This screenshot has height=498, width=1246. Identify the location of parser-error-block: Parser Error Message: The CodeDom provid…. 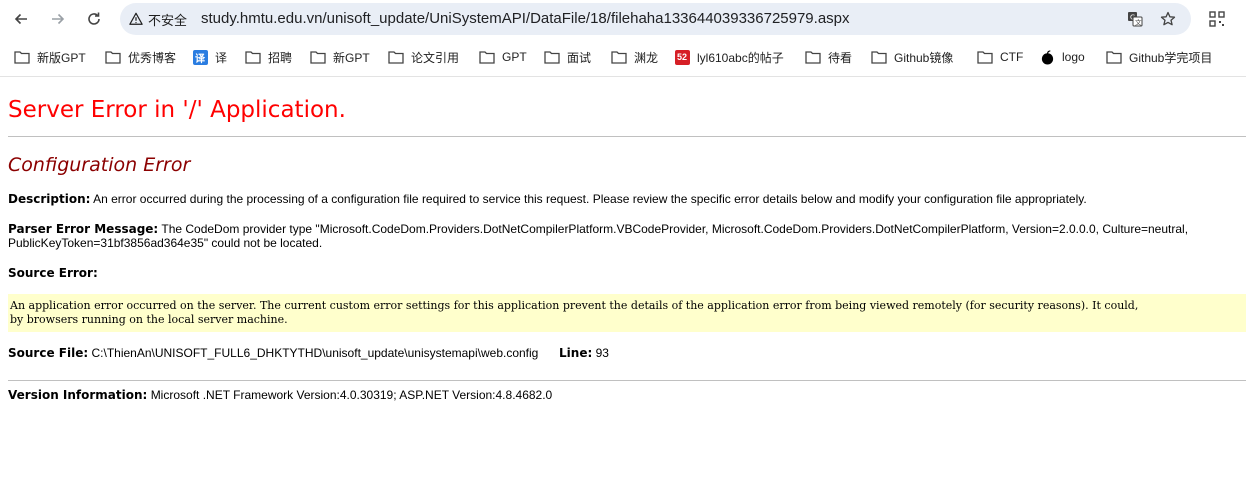
(627, 236).